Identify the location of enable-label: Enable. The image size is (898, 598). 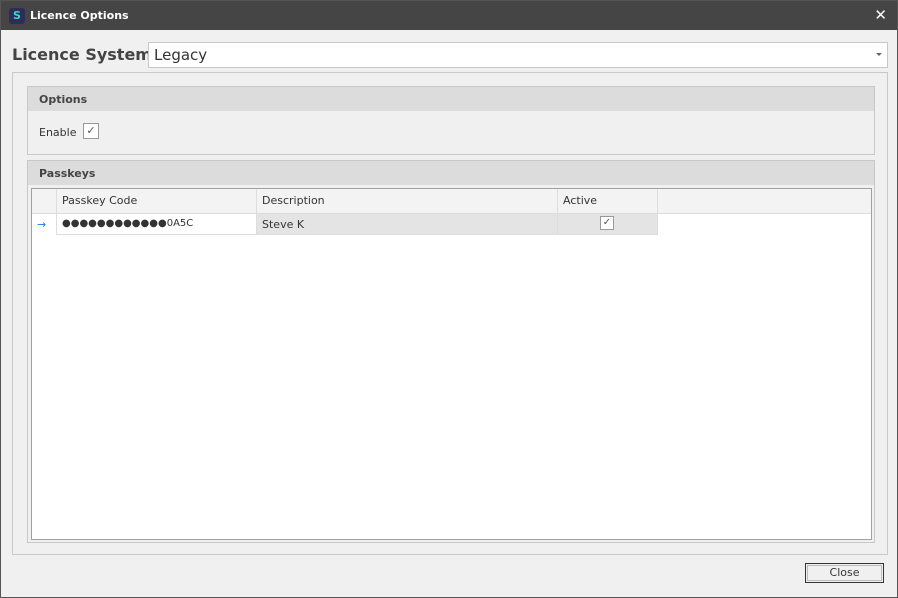
(58, 132).